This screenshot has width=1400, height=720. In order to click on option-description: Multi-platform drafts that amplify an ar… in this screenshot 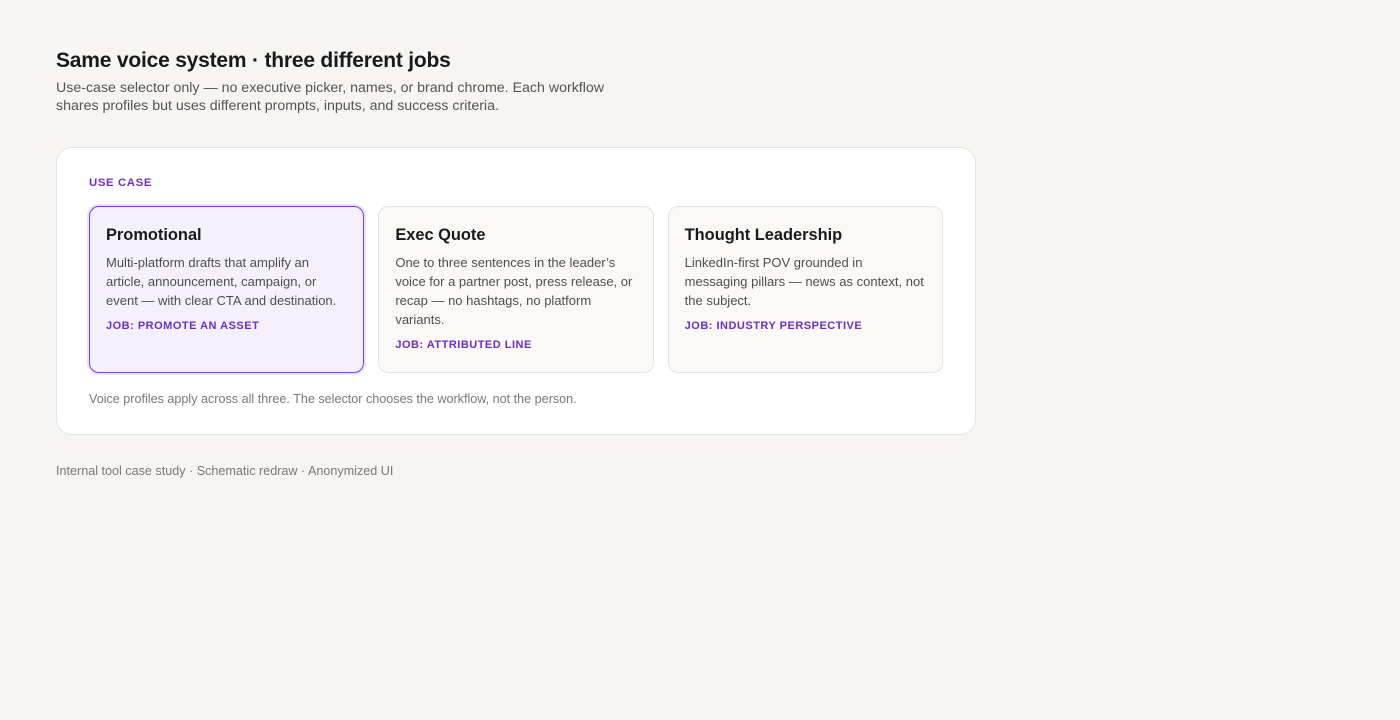, I will do `click(221, 281)`.